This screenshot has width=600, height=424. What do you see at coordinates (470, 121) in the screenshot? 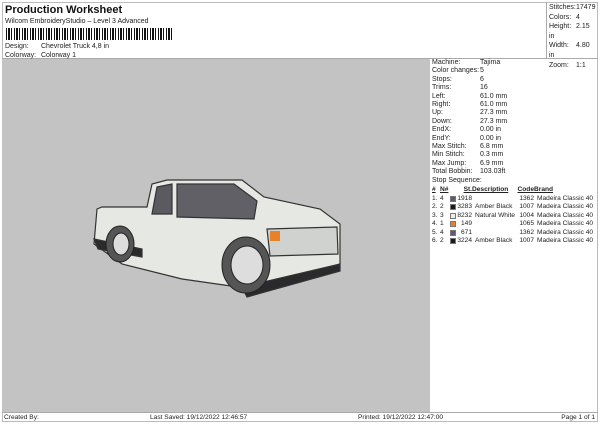
I see `detail-row: Down: 27.3 mm` at bounding box center [470, 121].